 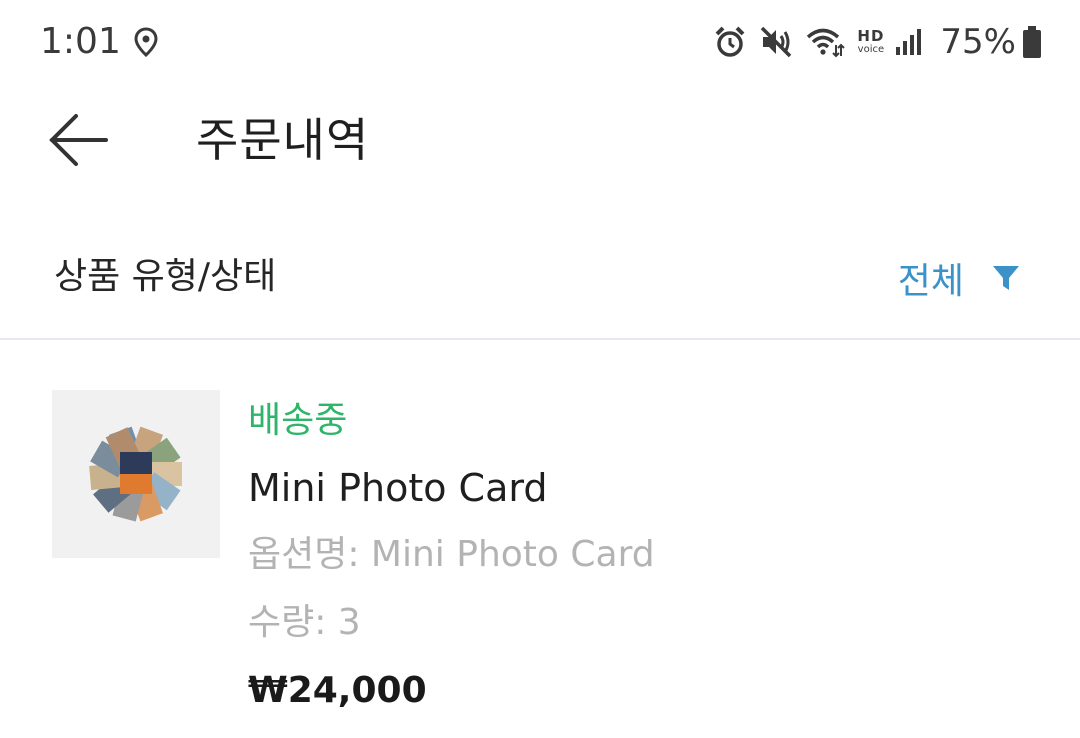 I want to click on alarm-icon, so click(x=730, y=41).